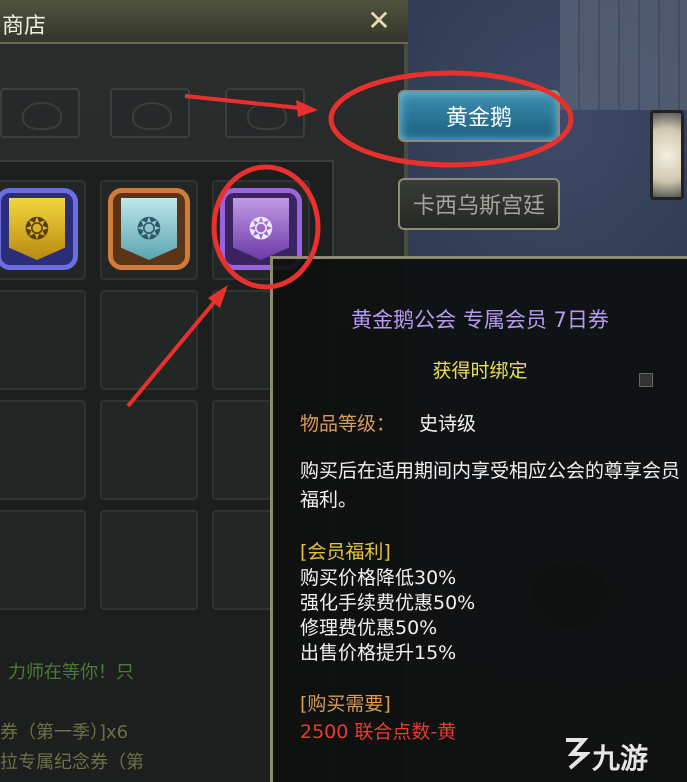  Describe the element at coordinates (378, 578) in the screenshot. I see `benefit-item: 购买价格降低30%` at that location.